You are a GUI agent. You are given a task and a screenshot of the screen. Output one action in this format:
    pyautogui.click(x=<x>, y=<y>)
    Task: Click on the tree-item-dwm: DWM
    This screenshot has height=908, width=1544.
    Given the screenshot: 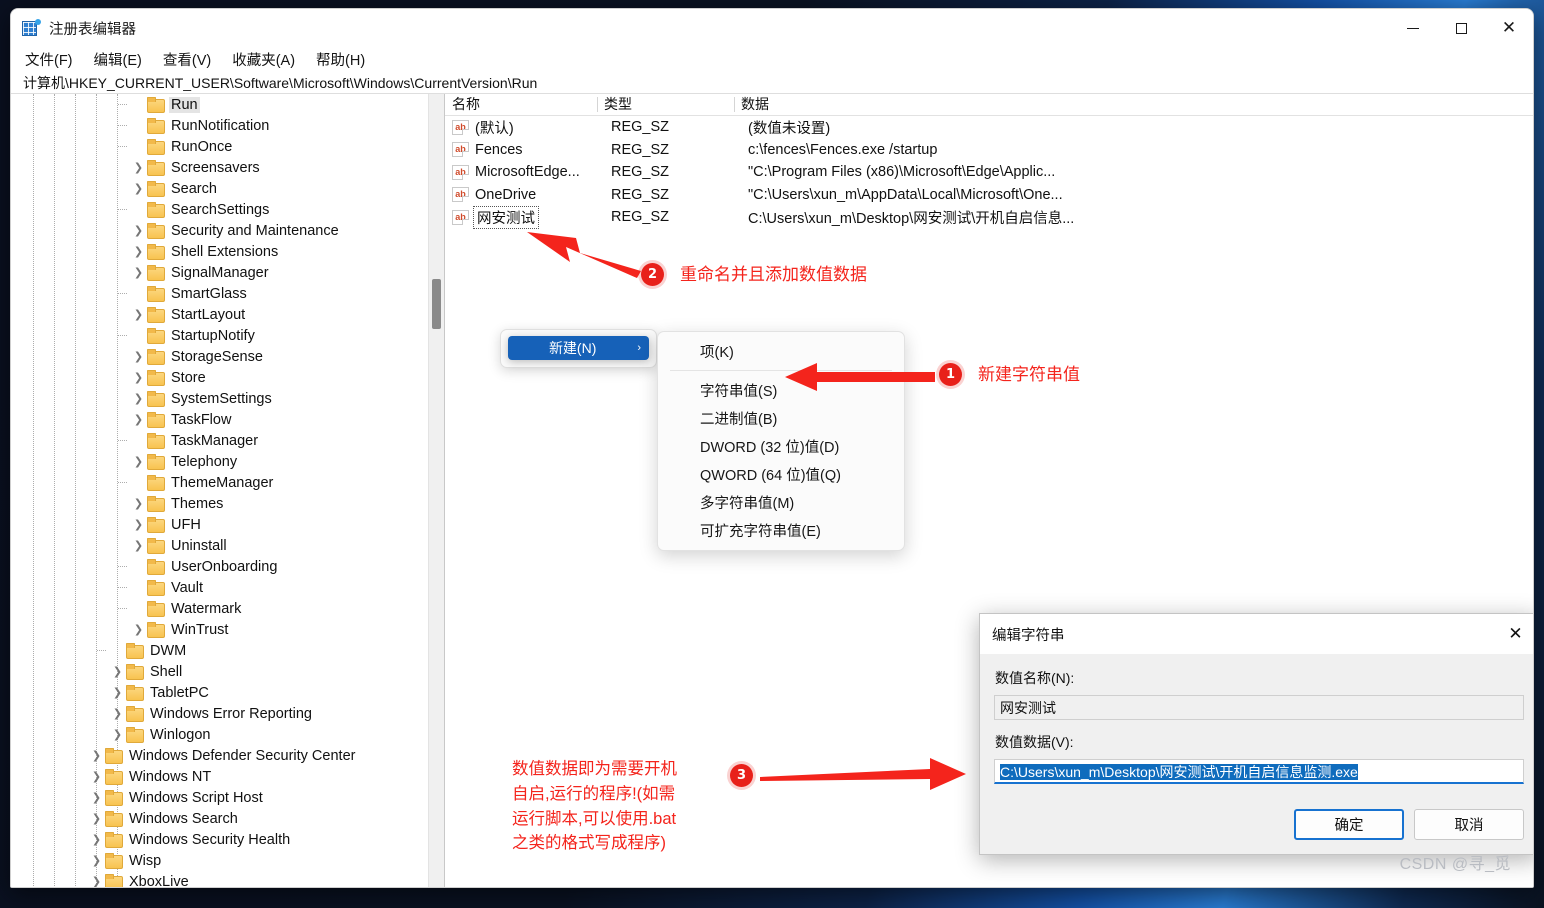 What is the action you would take?
    pyautogui.click(x=219, y=650)
    